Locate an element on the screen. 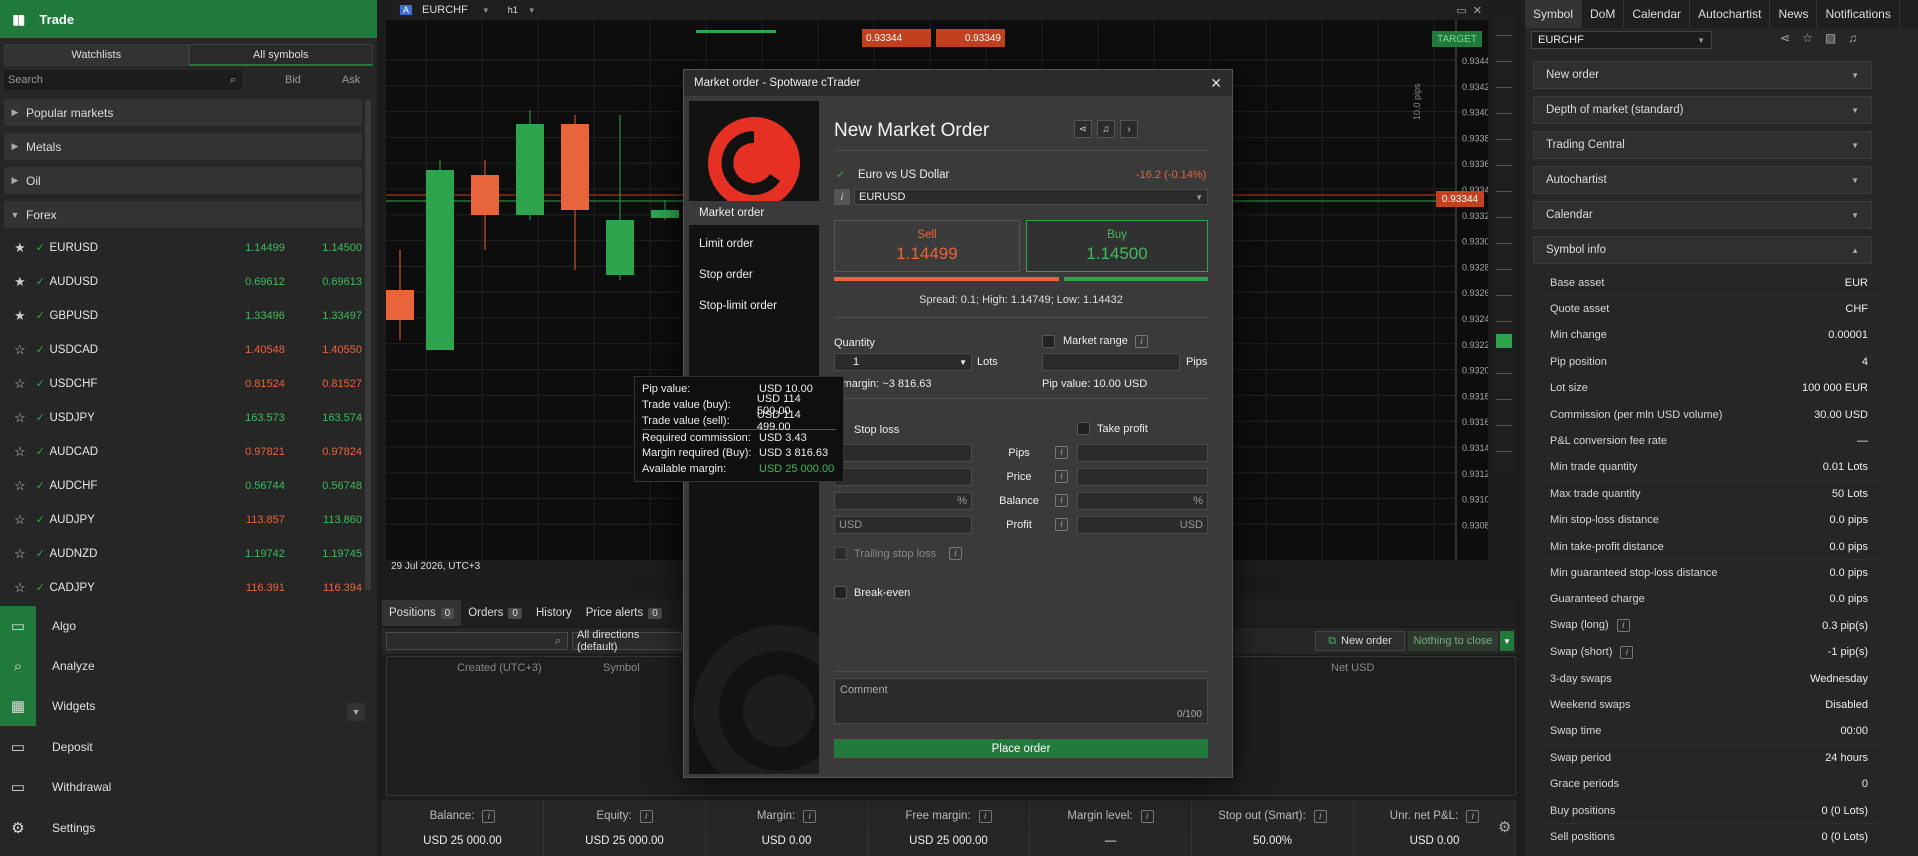 This screenshot has width=1918, height=856. take-profit-input-profit: USD is located at coordinates (1142, 525).